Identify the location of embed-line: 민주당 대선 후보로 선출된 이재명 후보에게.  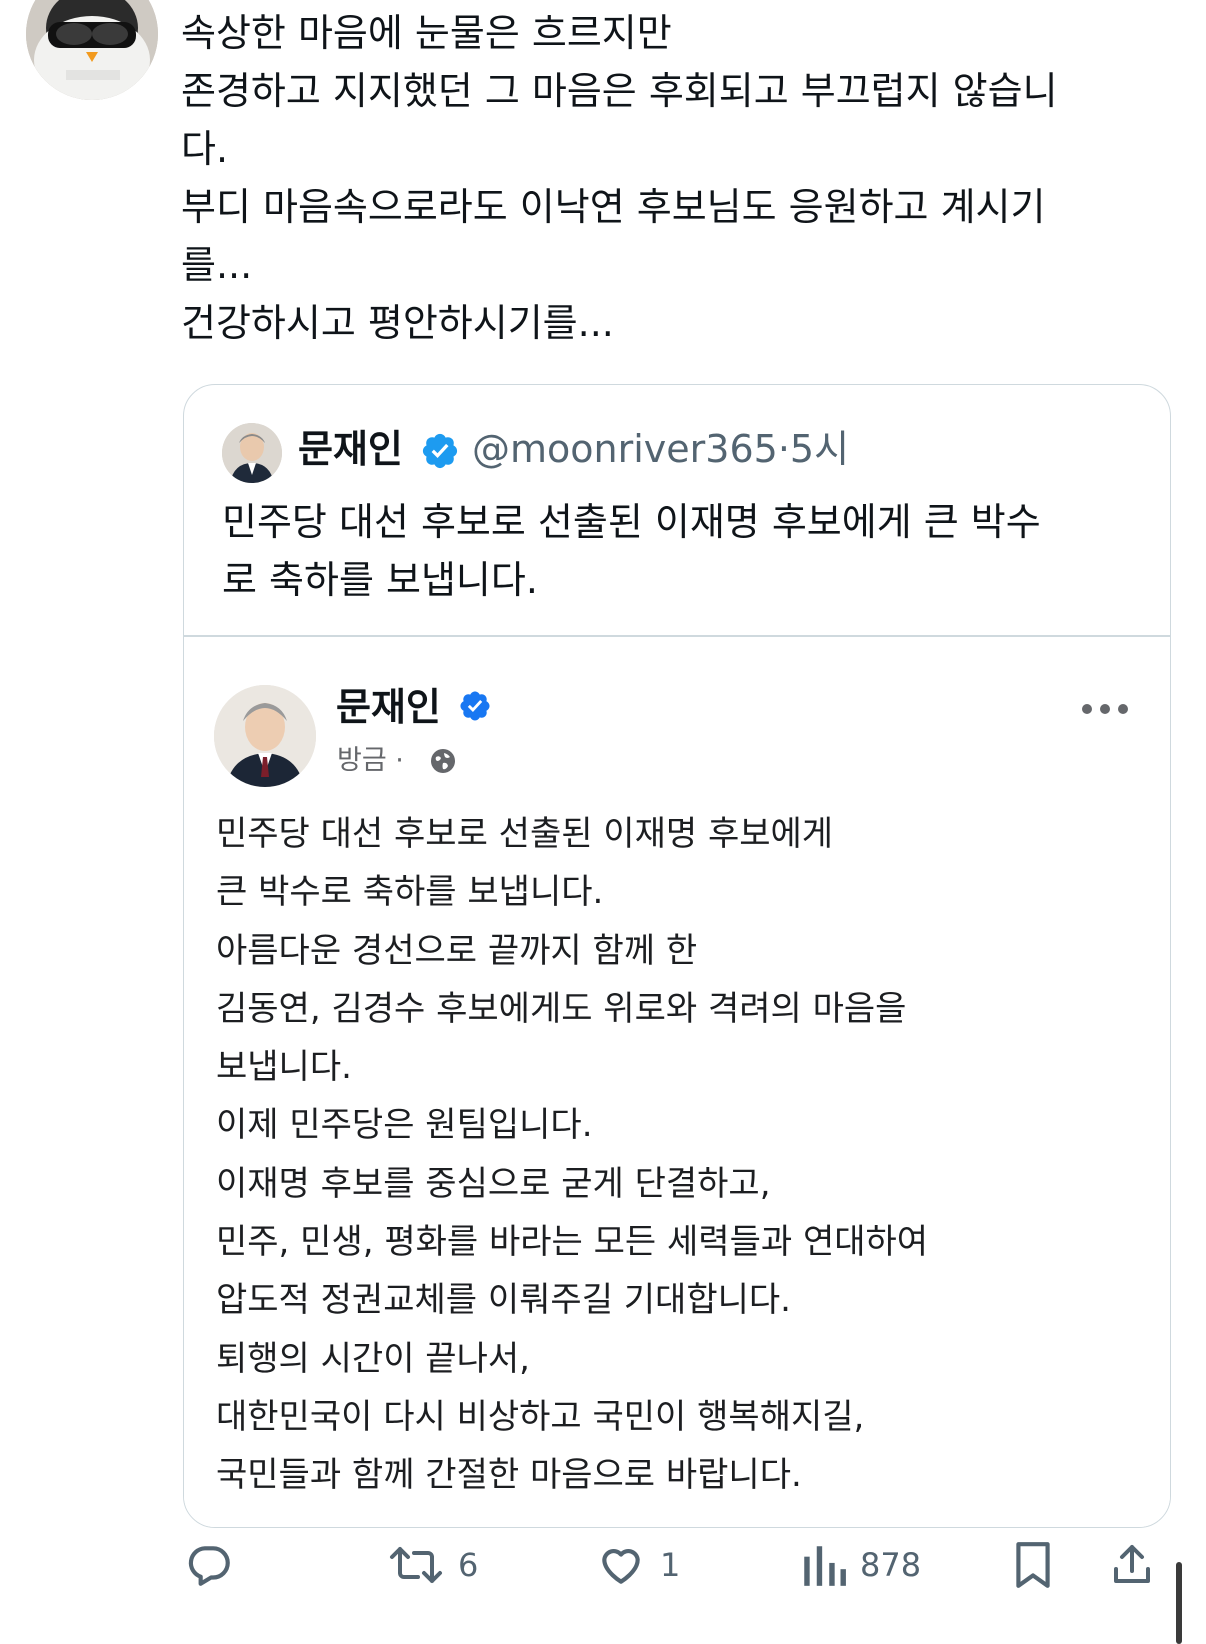
(525, 834).